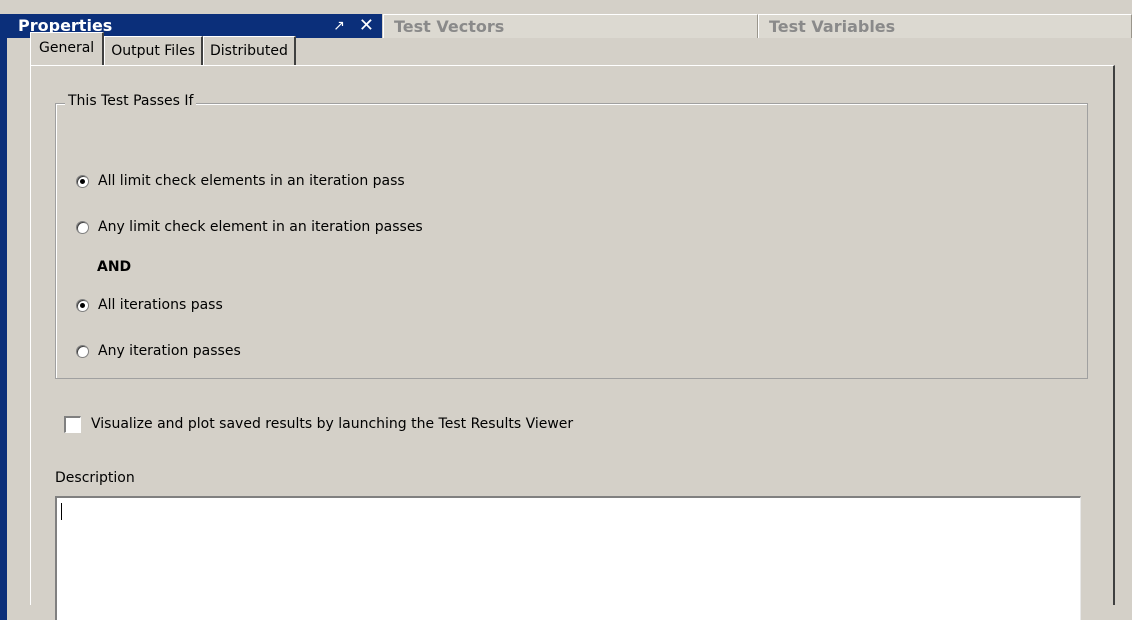 The image size is (1132, 620). I want to click on tab-output-files: Output Files, so click(153, 51).